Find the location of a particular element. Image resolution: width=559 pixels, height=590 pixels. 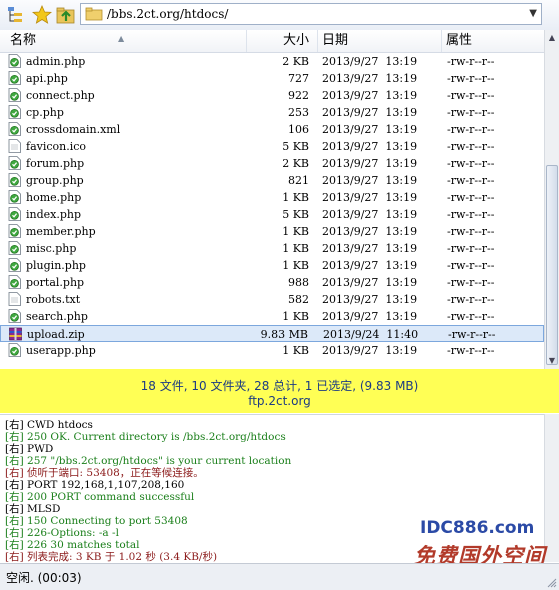

log-line: [右] 226-Options: -a -l is located at coordinates (62, 533).